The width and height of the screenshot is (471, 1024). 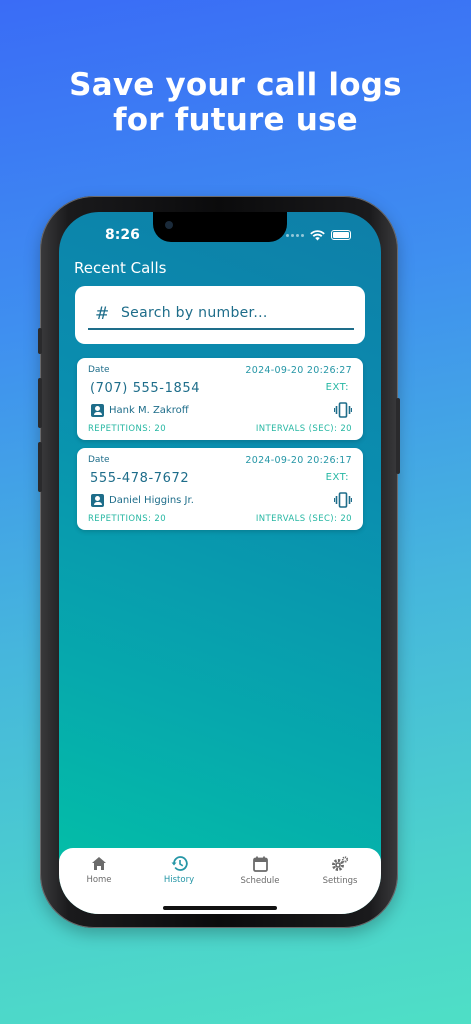 I want to click on call-datetime: 2024-09-20 20:26:17, so click(x=298, y=460).